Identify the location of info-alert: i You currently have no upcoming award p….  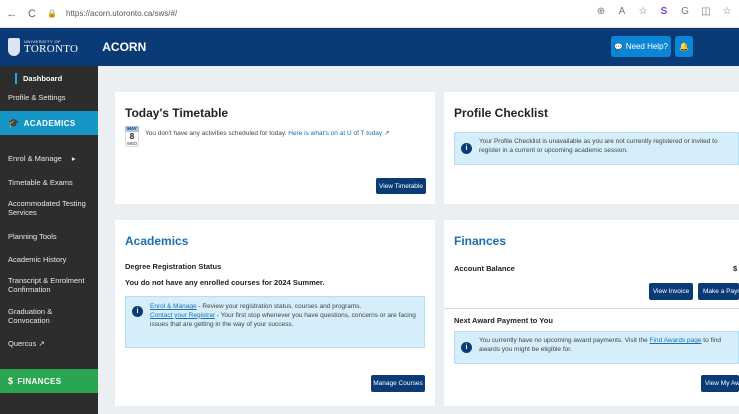
(596, 347).